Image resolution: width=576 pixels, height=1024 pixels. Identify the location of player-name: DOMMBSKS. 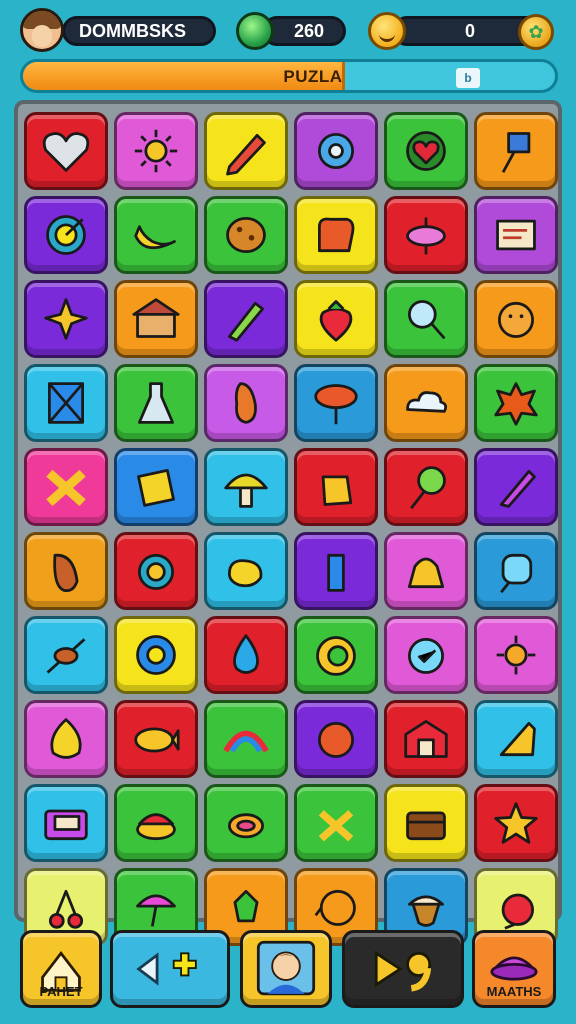
(132, 30).